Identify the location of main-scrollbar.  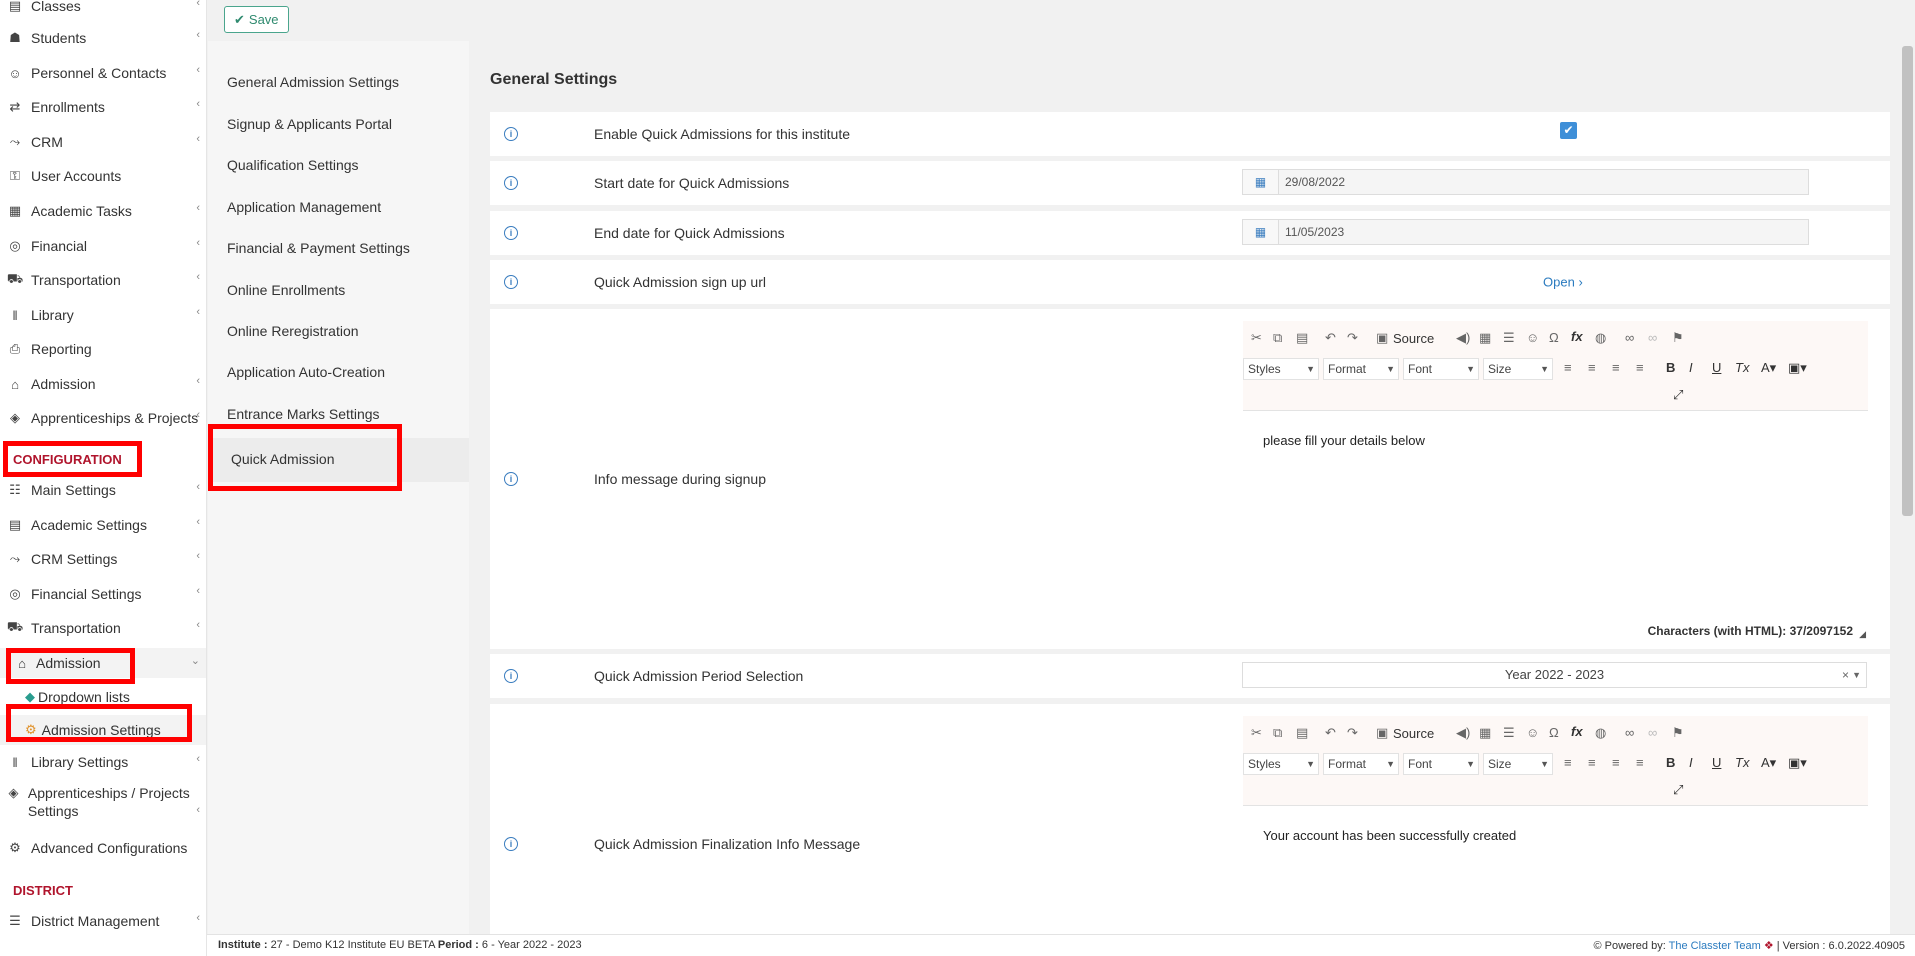
(1907, 487).